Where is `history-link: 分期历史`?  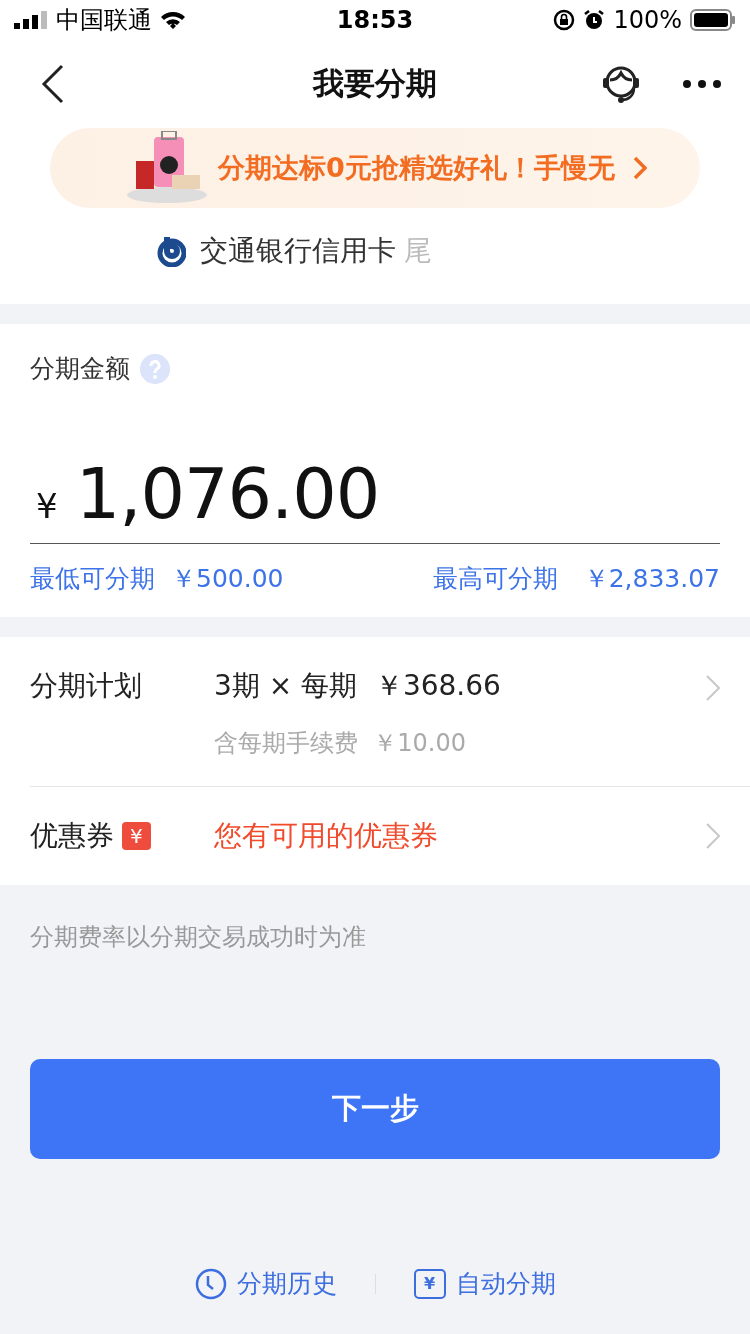
history-link: 分期历史 is located at coordinates (265, 1283).